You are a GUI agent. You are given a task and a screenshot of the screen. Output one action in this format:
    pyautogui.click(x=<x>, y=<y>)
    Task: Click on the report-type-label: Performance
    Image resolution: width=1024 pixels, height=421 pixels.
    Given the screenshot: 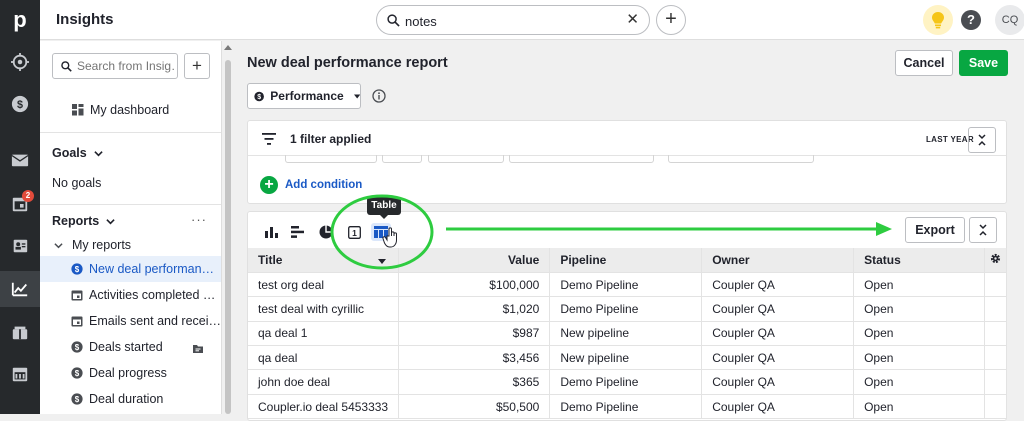 What is the action you would take?
    pyautogui.click(x=307, y=96)
    